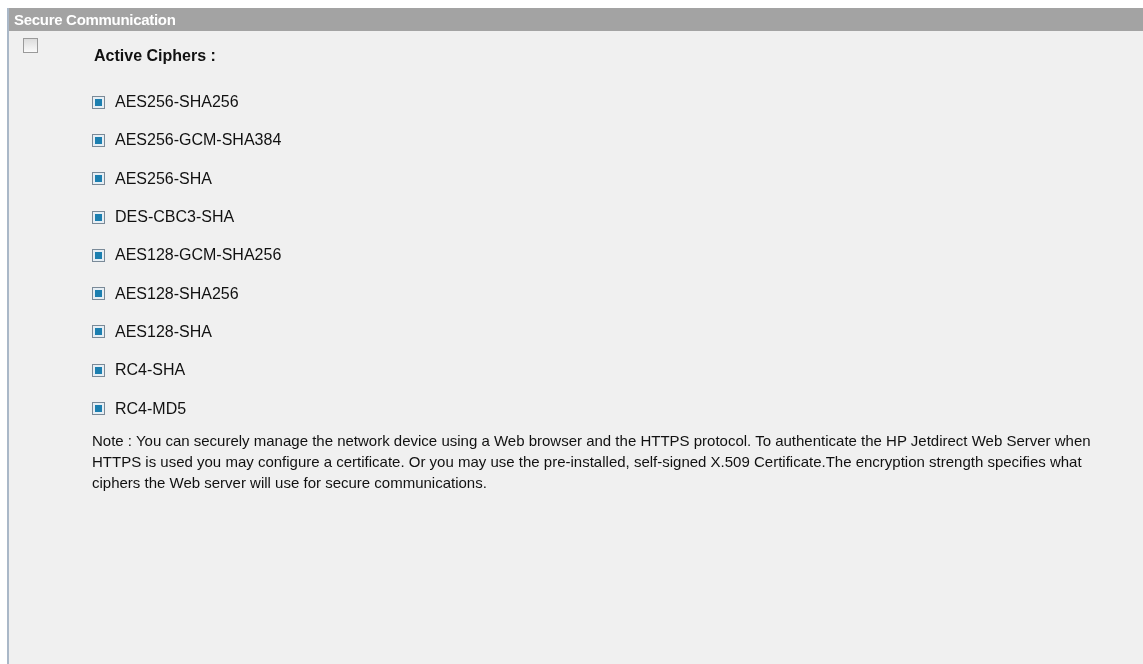 The height and width of the screenshot is (664, 1143). I want to click on cipher-label: AES128-GCM-SHA256, so click(198, 255).